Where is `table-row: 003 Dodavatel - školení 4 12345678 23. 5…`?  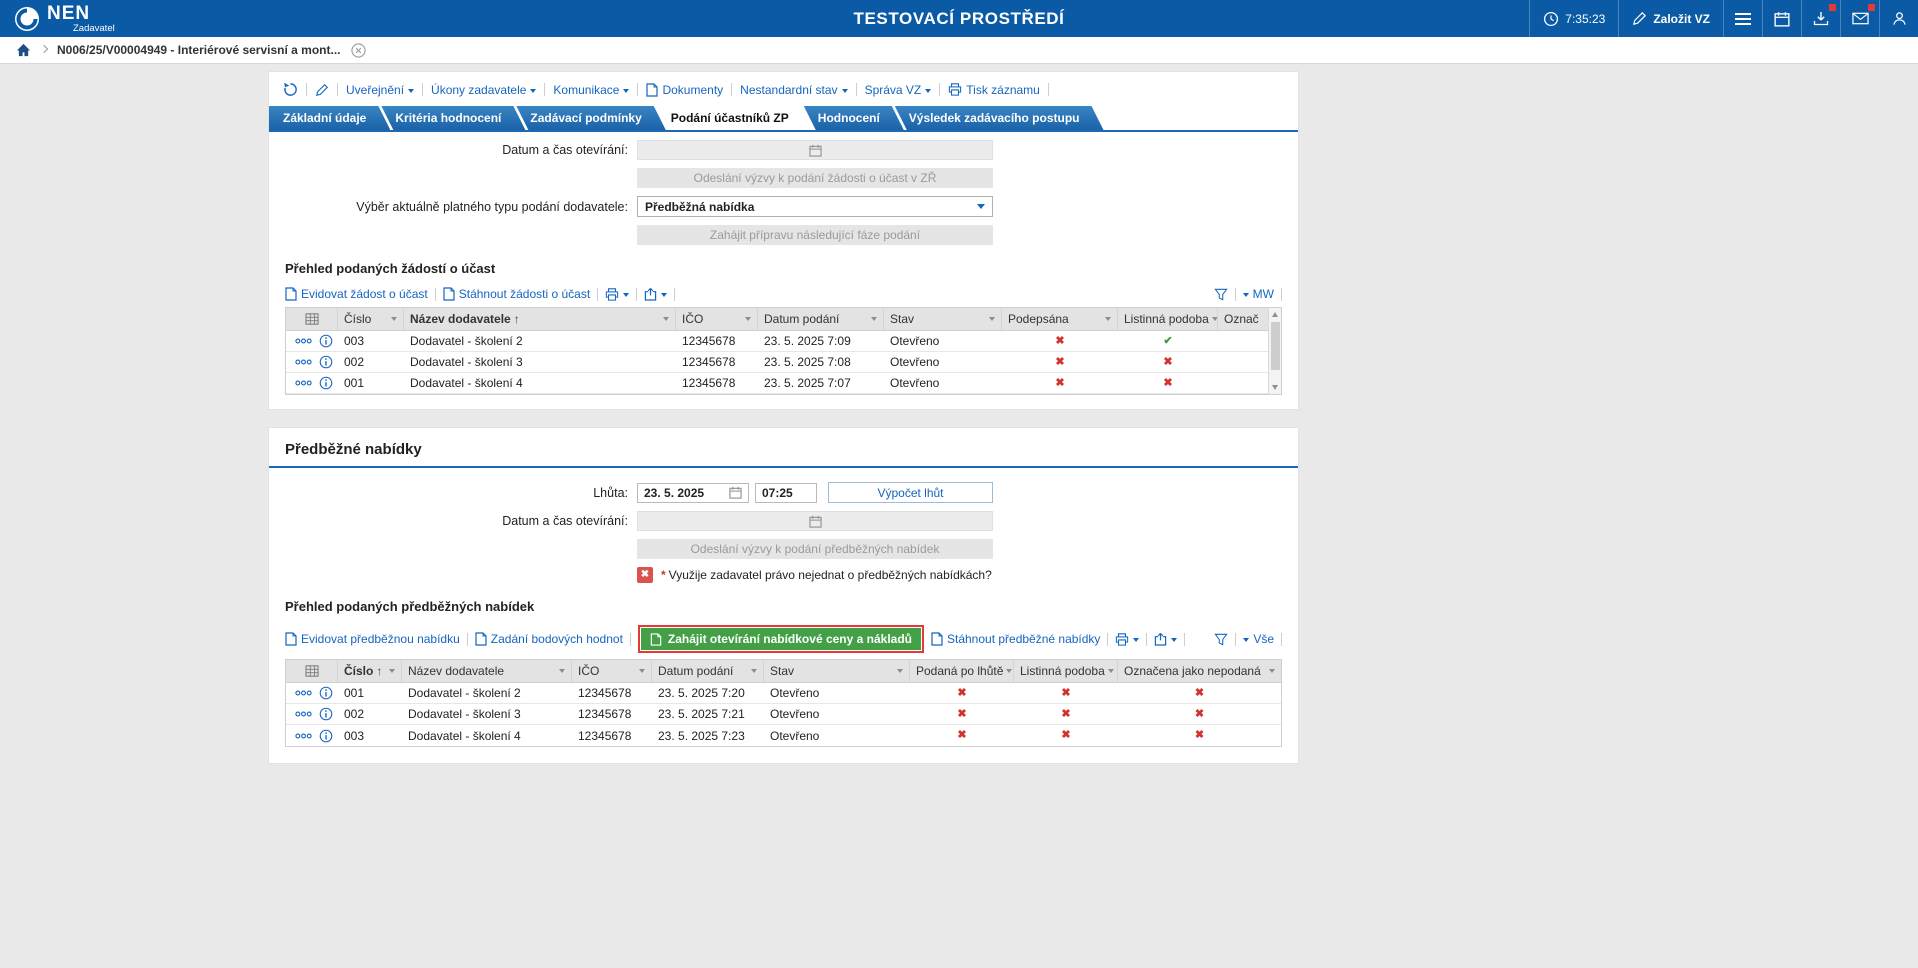 table-row: 003 Dodavatel - školení 4 12345678 23. 5… is located at coordinates (783, 735).